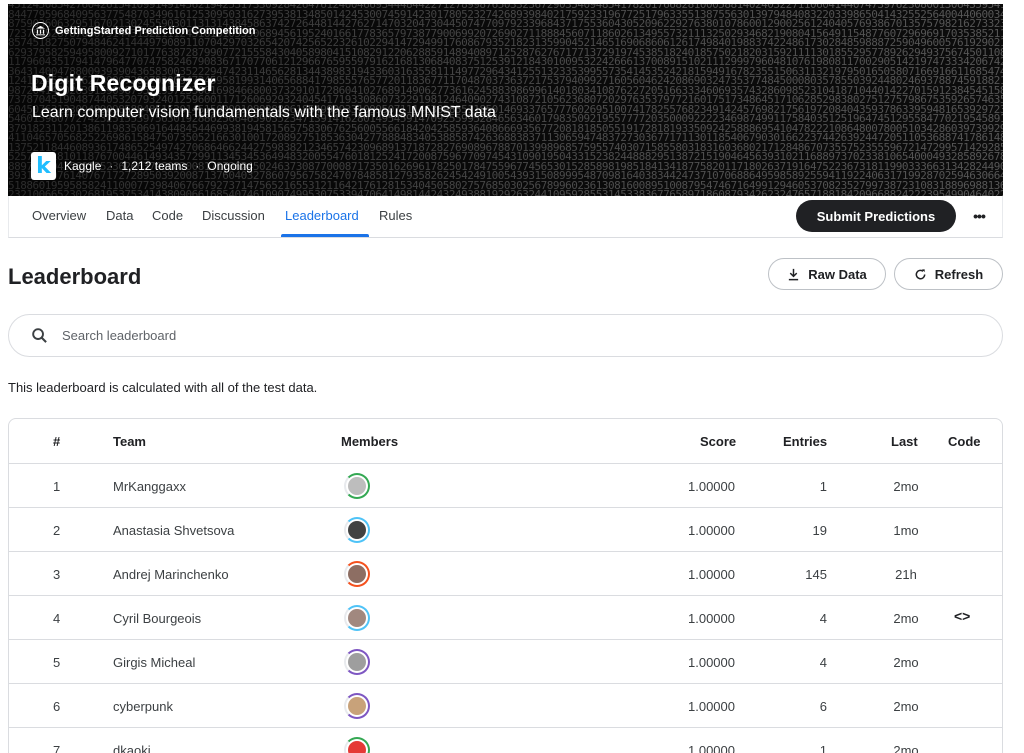 This screenshot has width=1024, height=753. Describe the element at coordinates (505, 441) in the screenshot. I see `table-header: # Team Members Score Entries Last Code` at that location.